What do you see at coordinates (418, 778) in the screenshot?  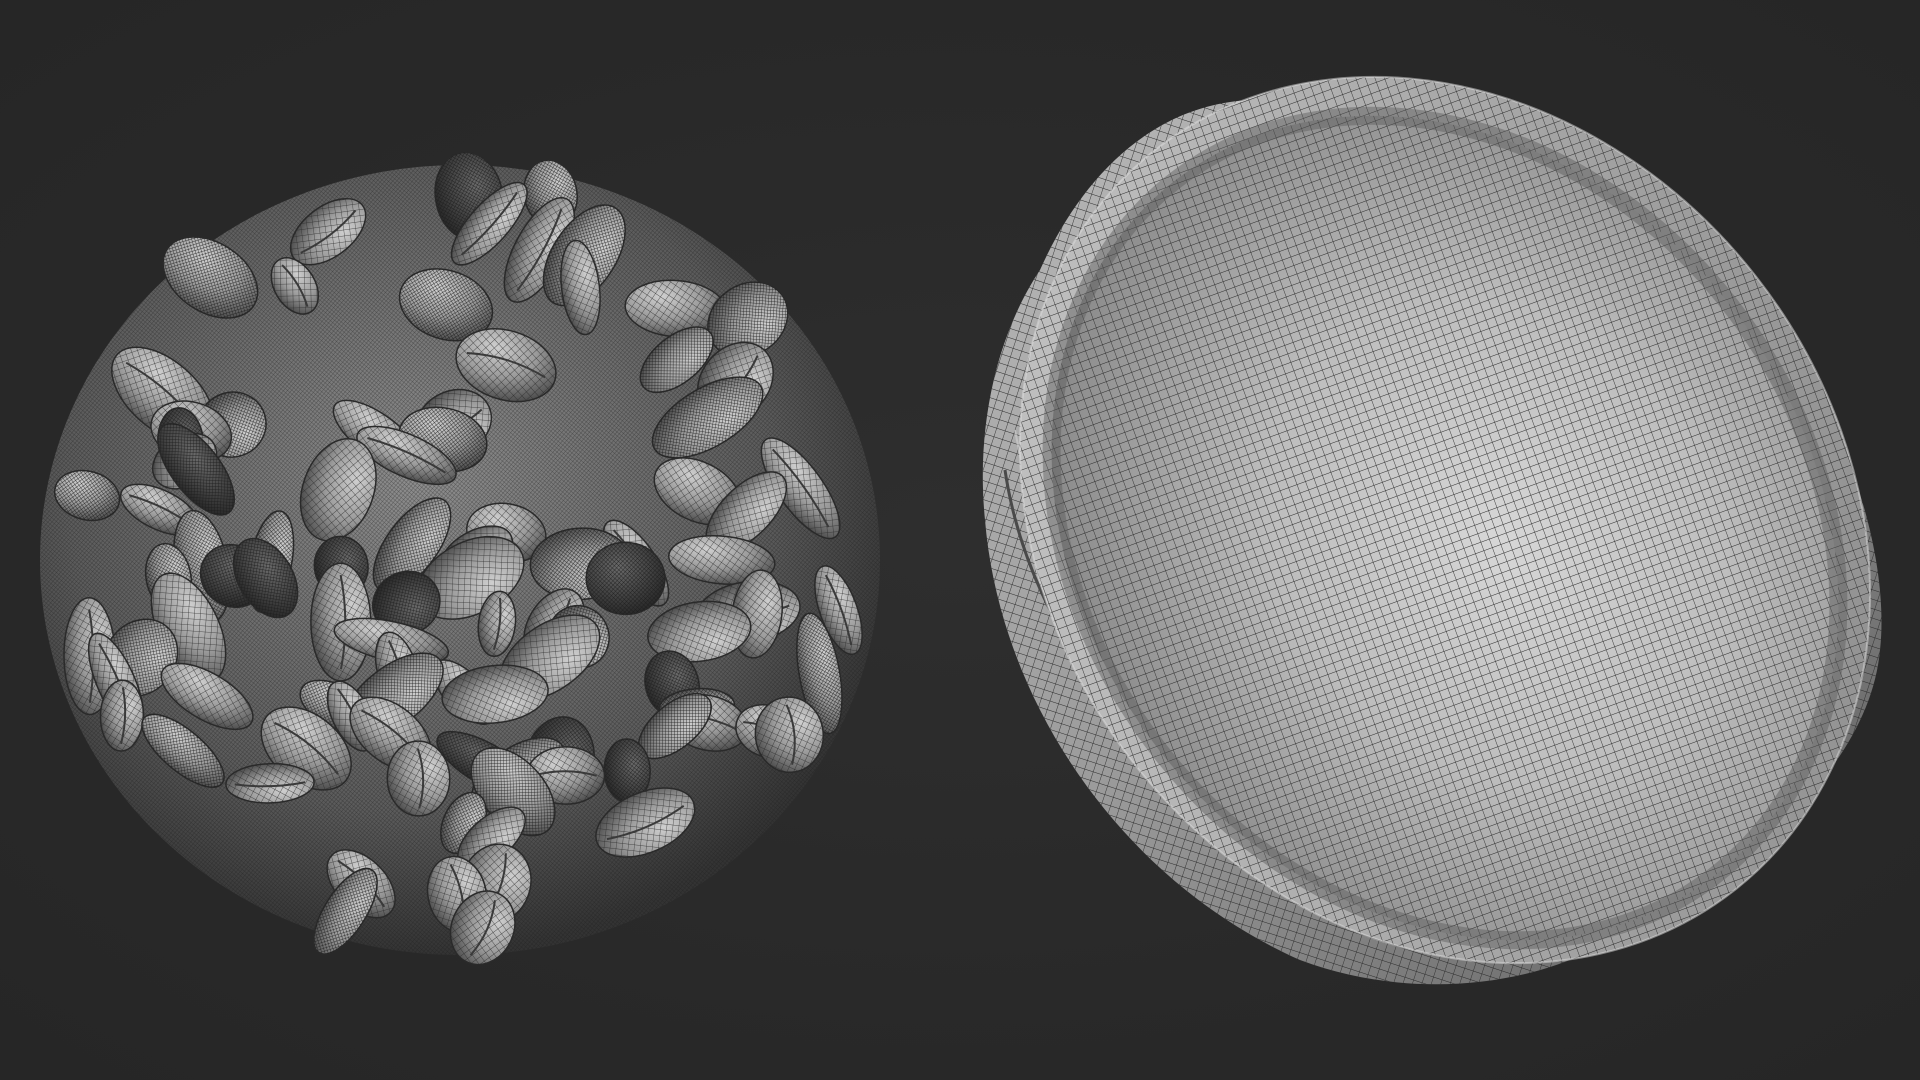 I see `nut-piece` at bounding box center [418, 778].